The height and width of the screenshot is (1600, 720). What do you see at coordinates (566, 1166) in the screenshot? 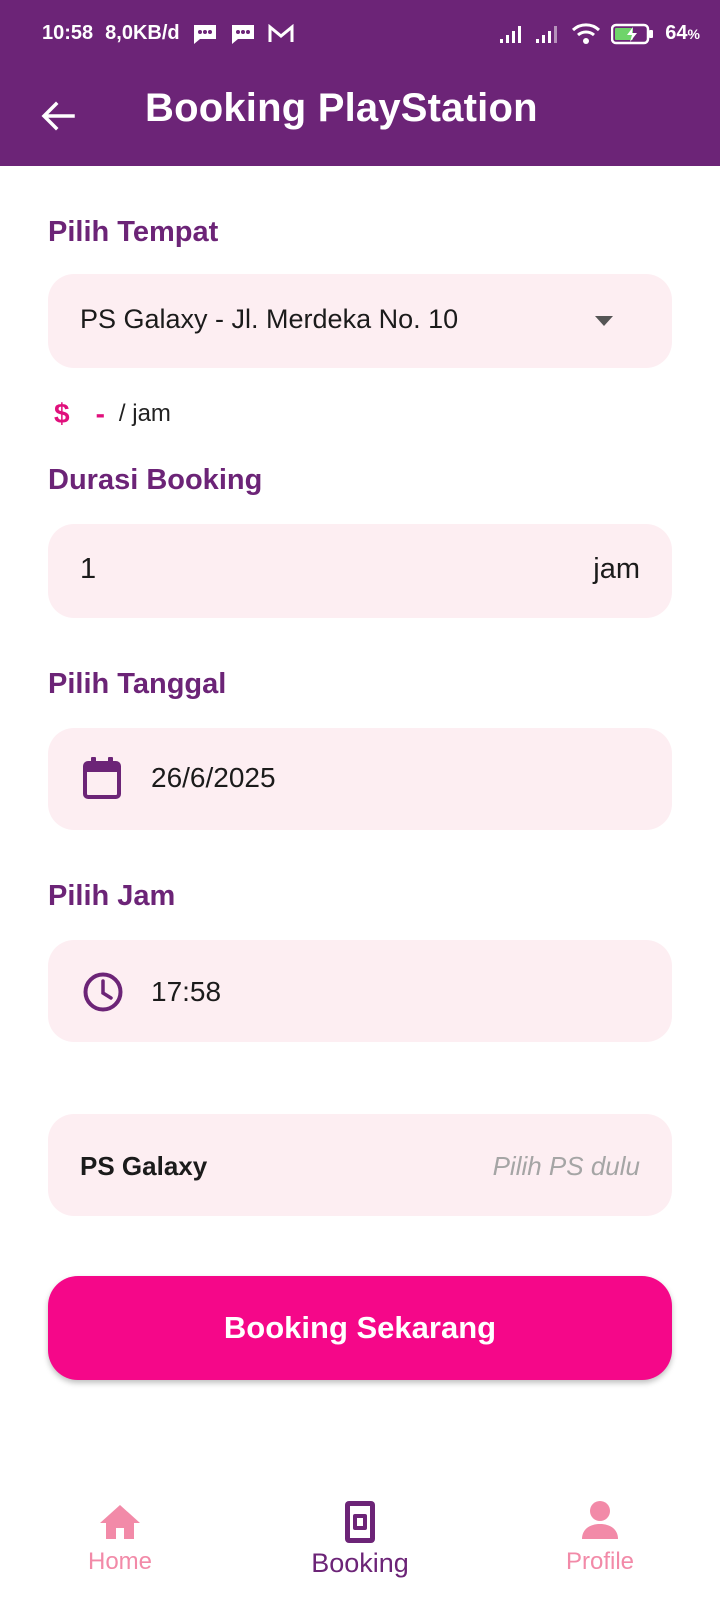
I see `ps-hint: Pilih PS dulu` at bounding box center [566, 1166].